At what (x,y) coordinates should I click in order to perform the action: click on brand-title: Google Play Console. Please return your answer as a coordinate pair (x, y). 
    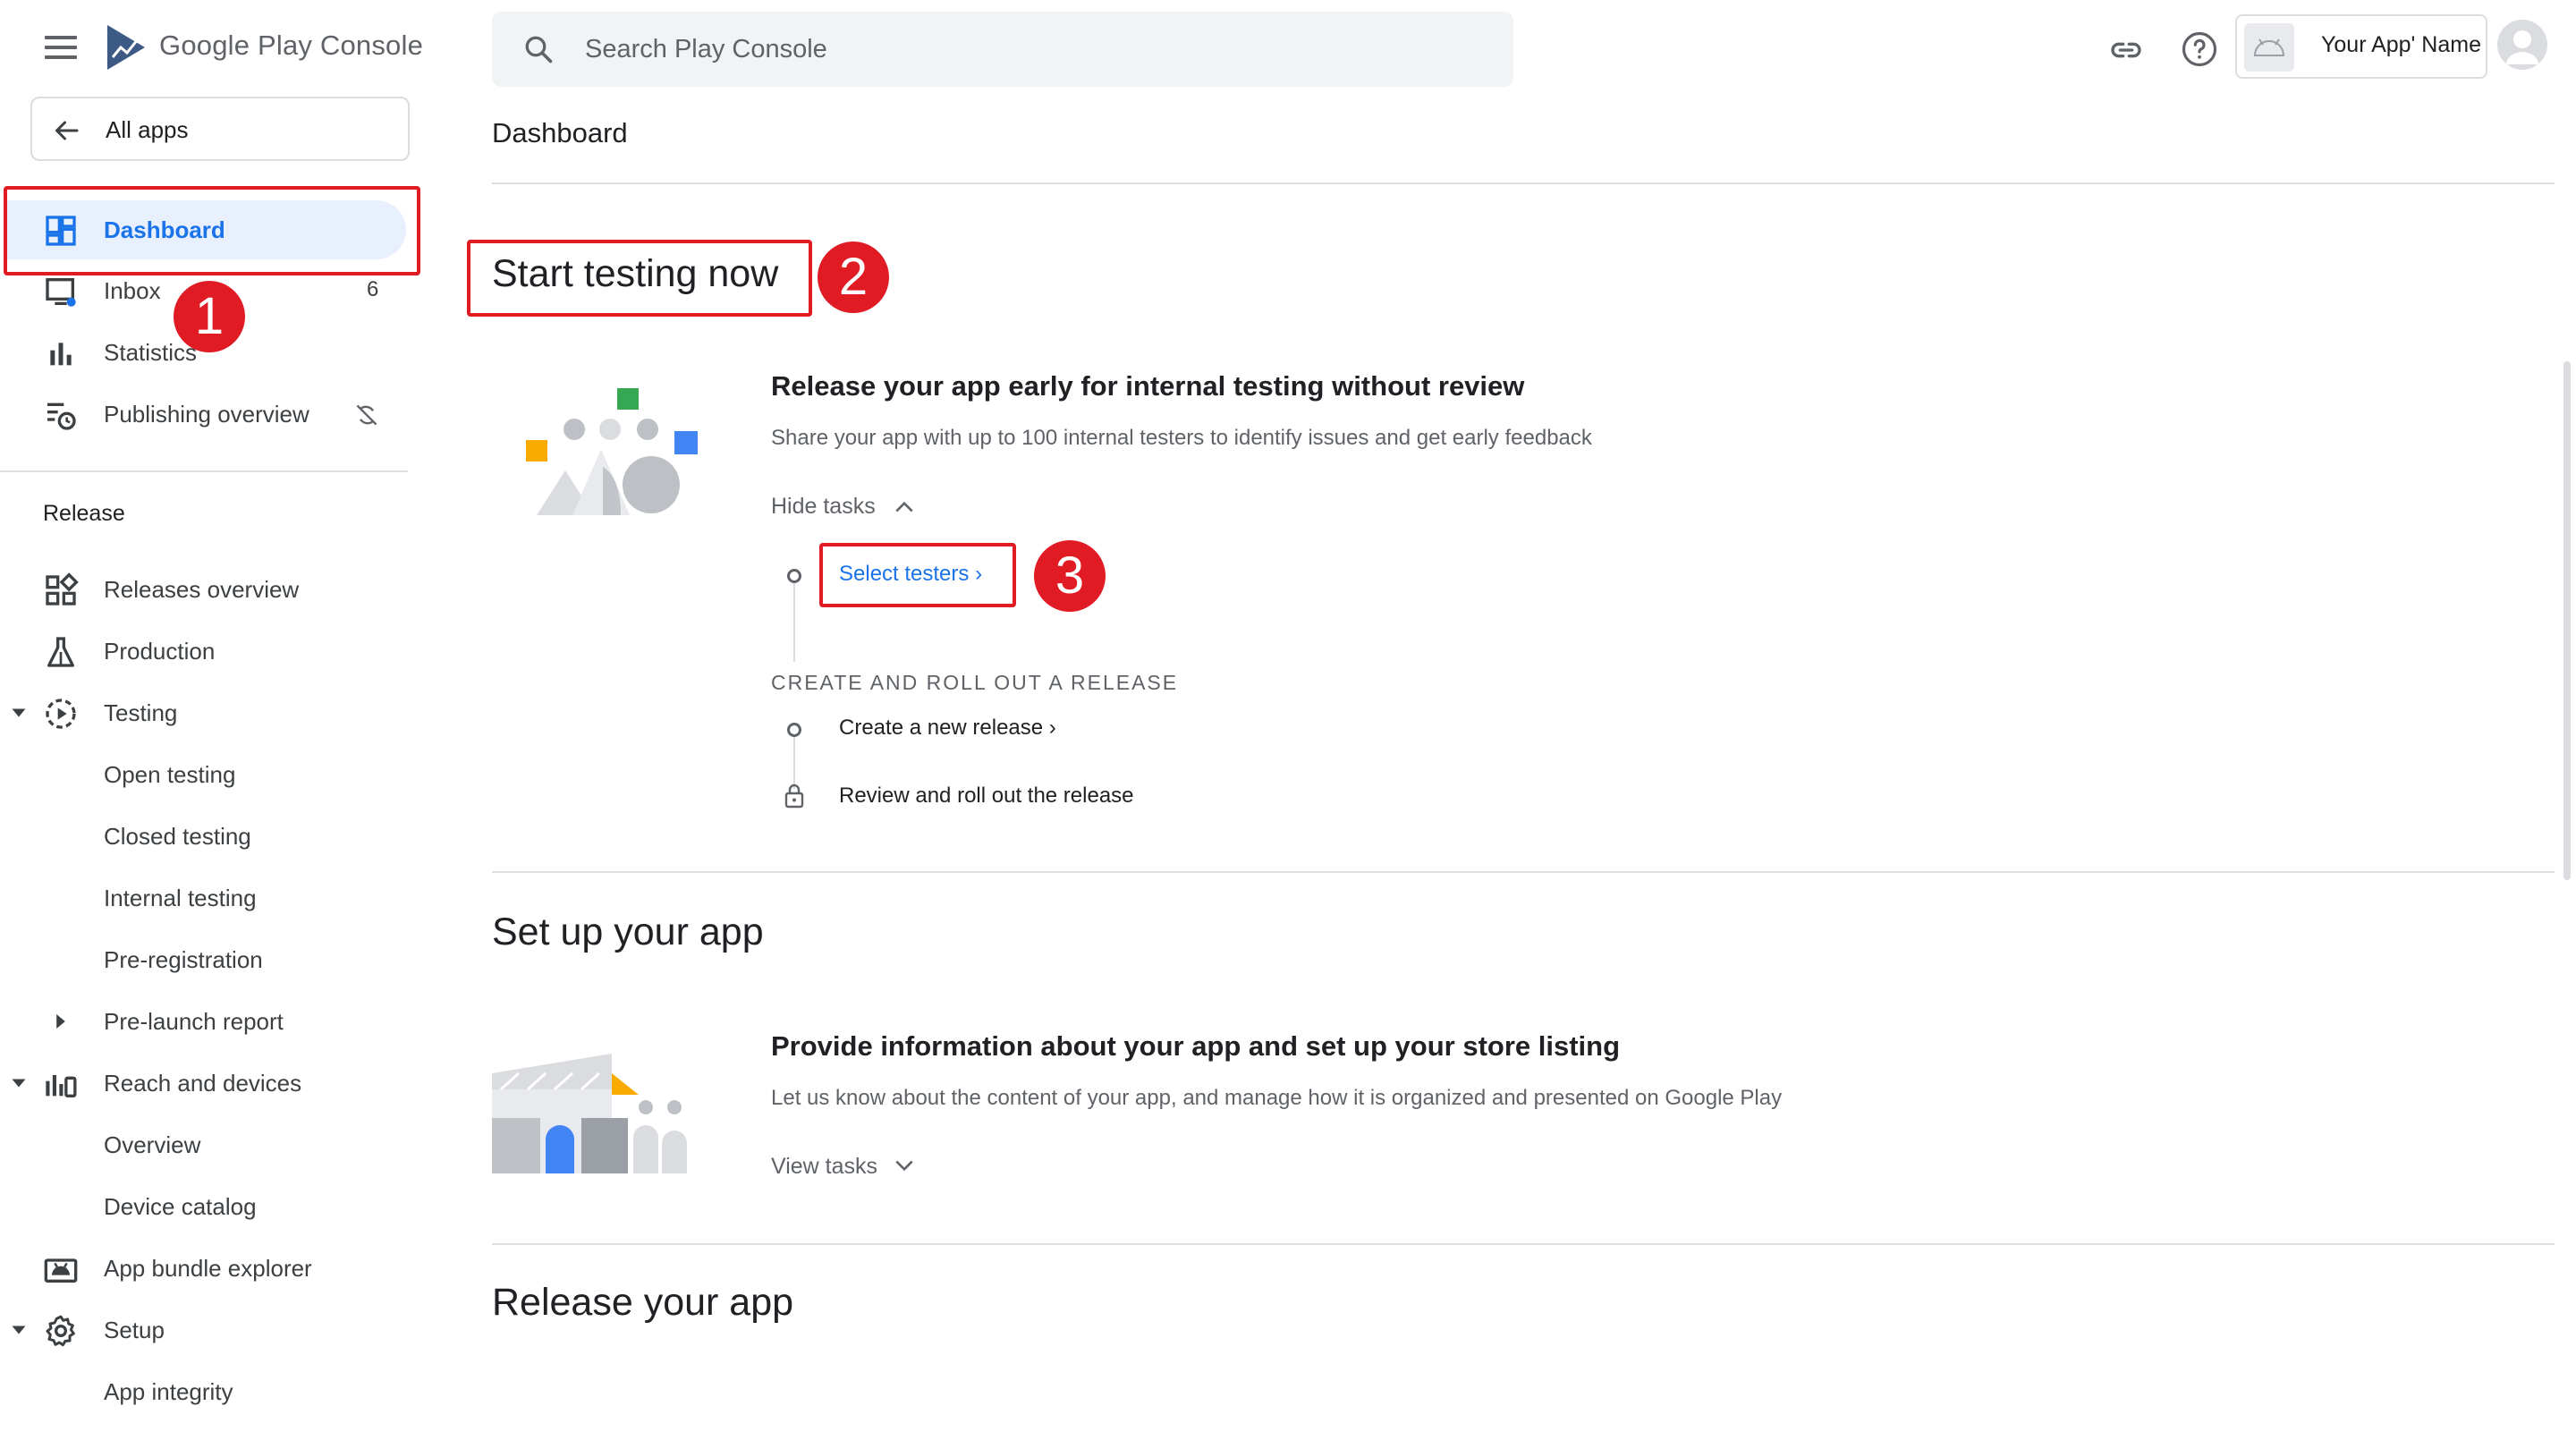
    Looking at the image, I should click on (291, 45).